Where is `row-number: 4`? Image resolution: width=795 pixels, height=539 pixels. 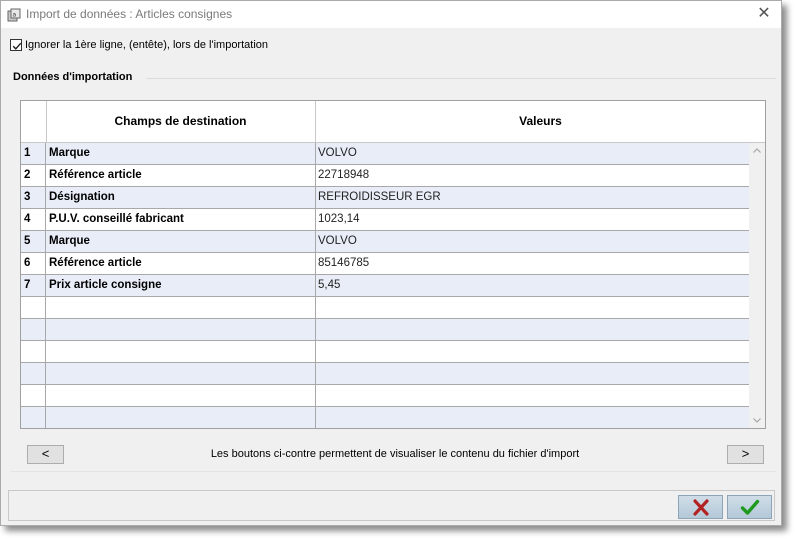
row-number: 4 is located at coordinates (33, 219).